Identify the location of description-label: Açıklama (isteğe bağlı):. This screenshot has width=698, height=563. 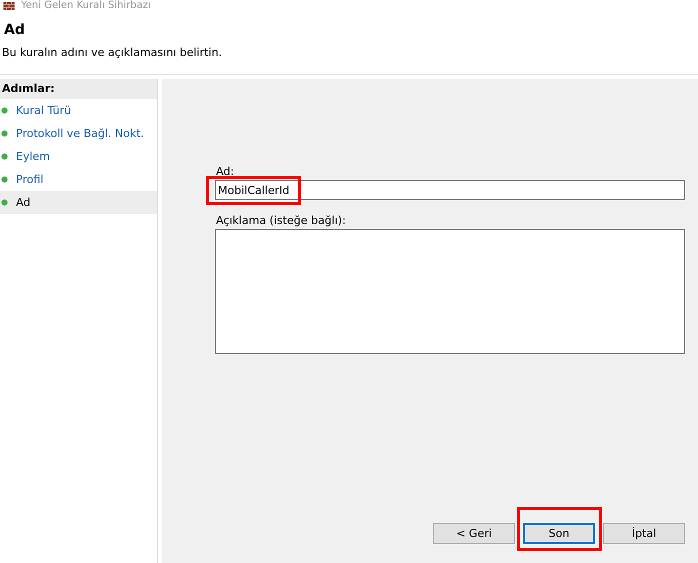
(281, 220).